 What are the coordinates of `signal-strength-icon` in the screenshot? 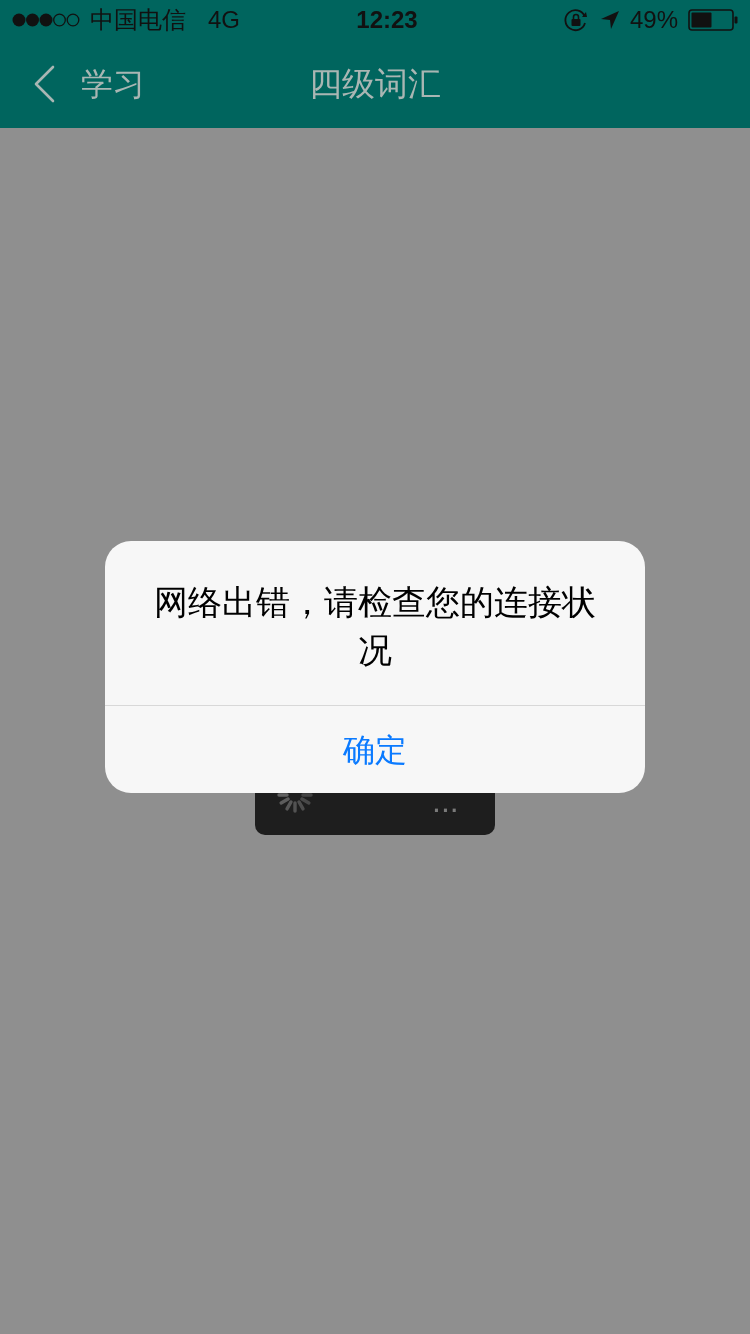 It's located at (46, 20).